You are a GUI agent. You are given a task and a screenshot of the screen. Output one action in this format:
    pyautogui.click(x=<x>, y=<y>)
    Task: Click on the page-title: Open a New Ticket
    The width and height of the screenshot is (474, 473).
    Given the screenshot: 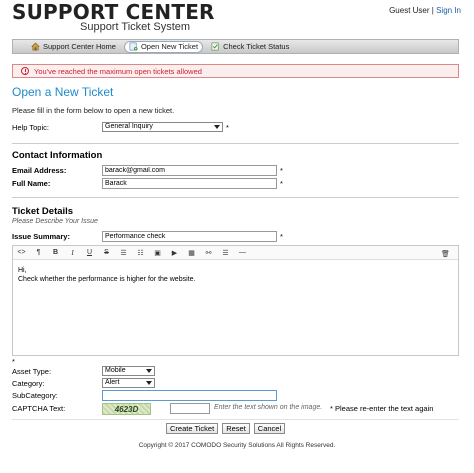 What is the action you would take?
    pyautogui.click(x=63, y=92)
    